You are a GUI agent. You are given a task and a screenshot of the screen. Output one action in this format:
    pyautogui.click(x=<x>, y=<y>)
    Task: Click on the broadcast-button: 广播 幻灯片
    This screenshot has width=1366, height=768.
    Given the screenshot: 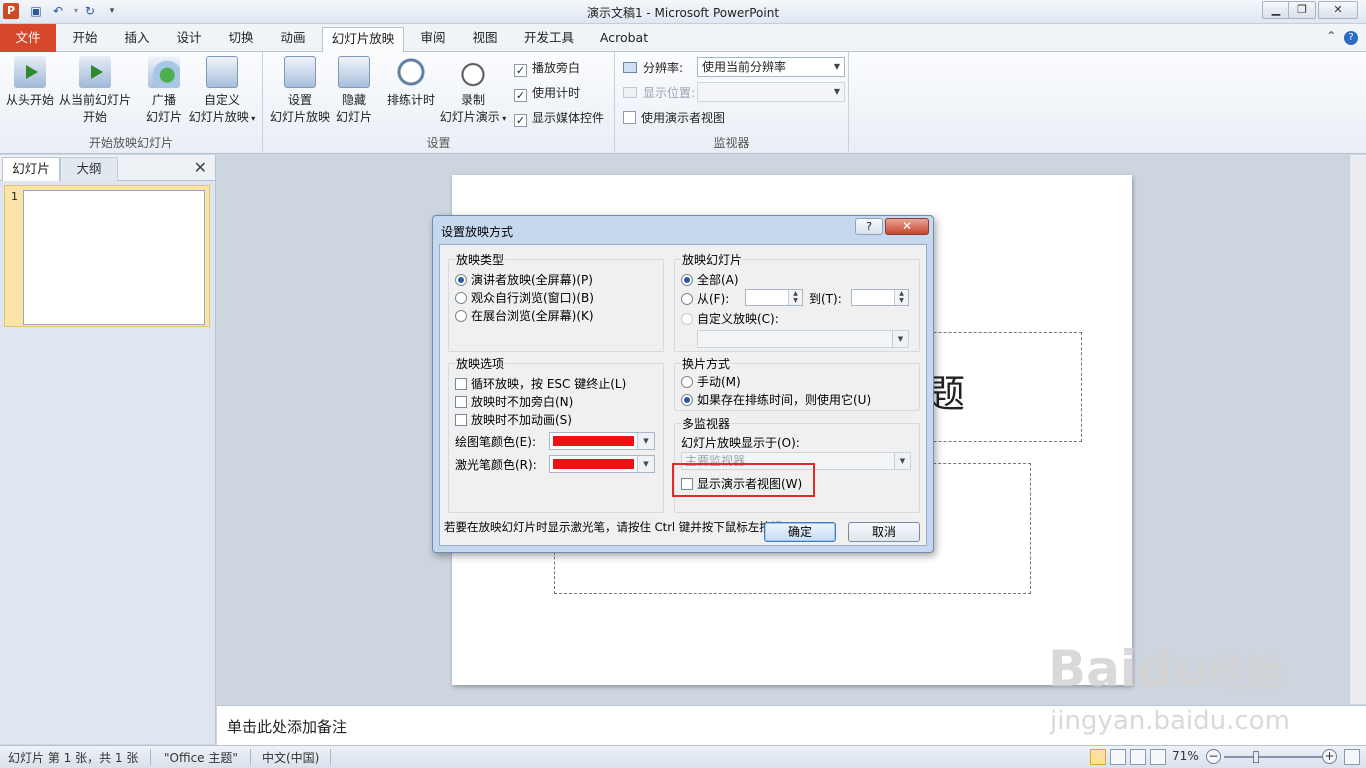 What is the action you would take?
    pyautogui.click(x=164, y=91)
    